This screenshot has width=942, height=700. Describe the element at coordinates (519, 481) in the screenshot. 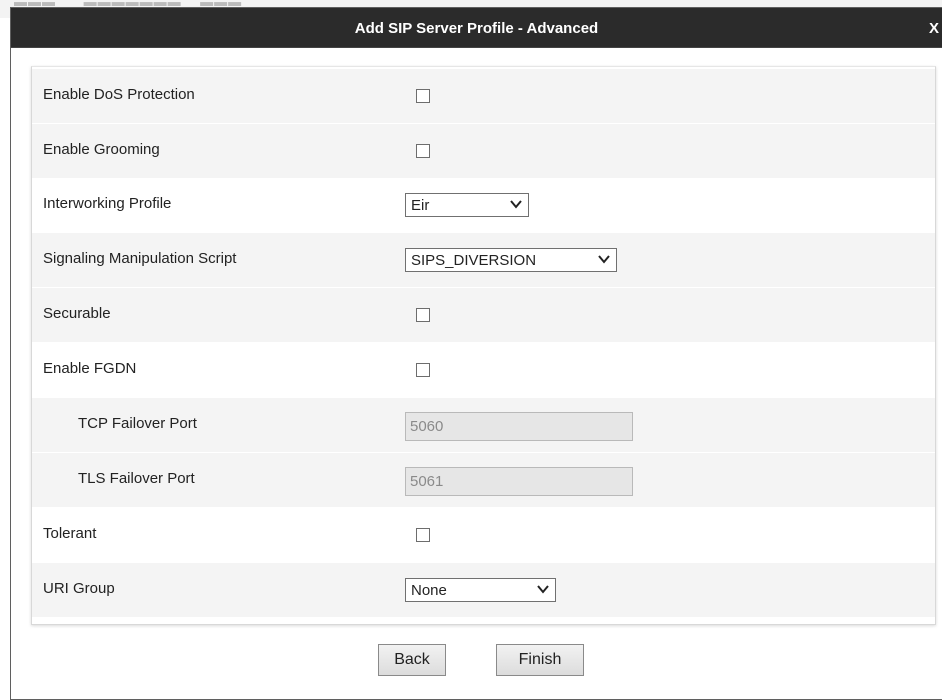

I see `input-tls-failover-port: 5061` at that location.